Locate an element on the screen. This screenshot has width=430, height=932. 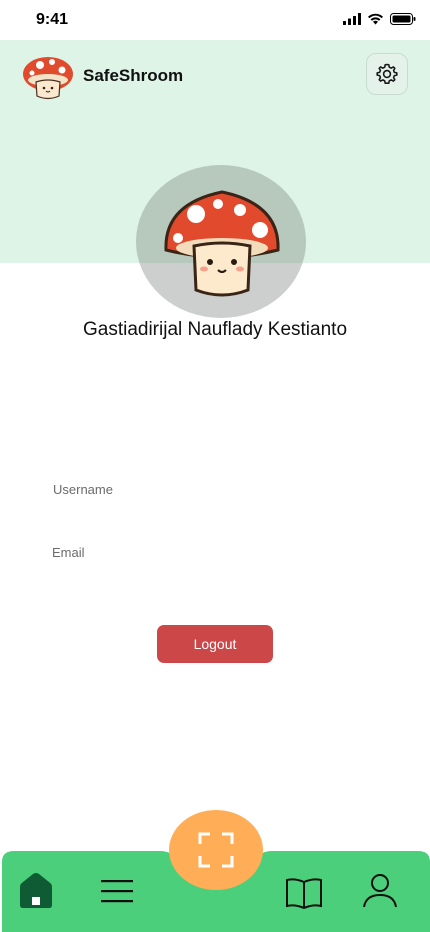
battery-icon is located at coordinates (403, 19).